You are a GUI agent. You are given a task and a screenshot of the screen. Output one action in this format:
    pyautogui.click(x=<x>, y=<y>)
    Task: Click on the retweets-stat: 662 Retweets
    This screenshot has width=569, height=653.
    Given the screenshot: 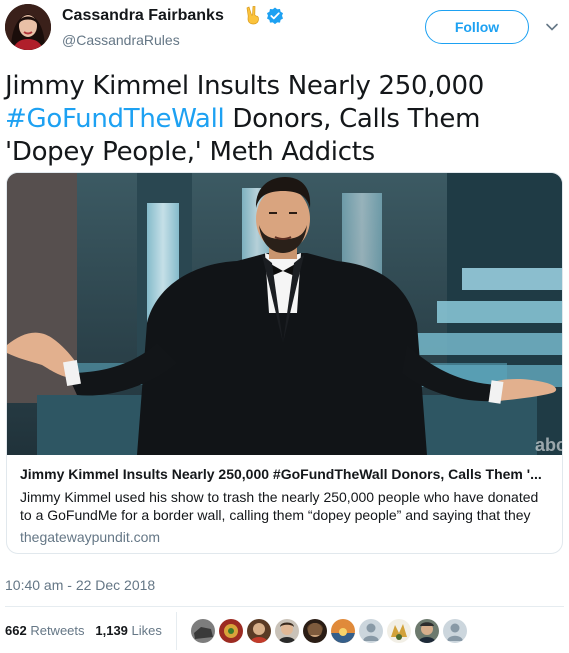 What is the action you would take?
    pyautogui.click(x=45, y=630)
    